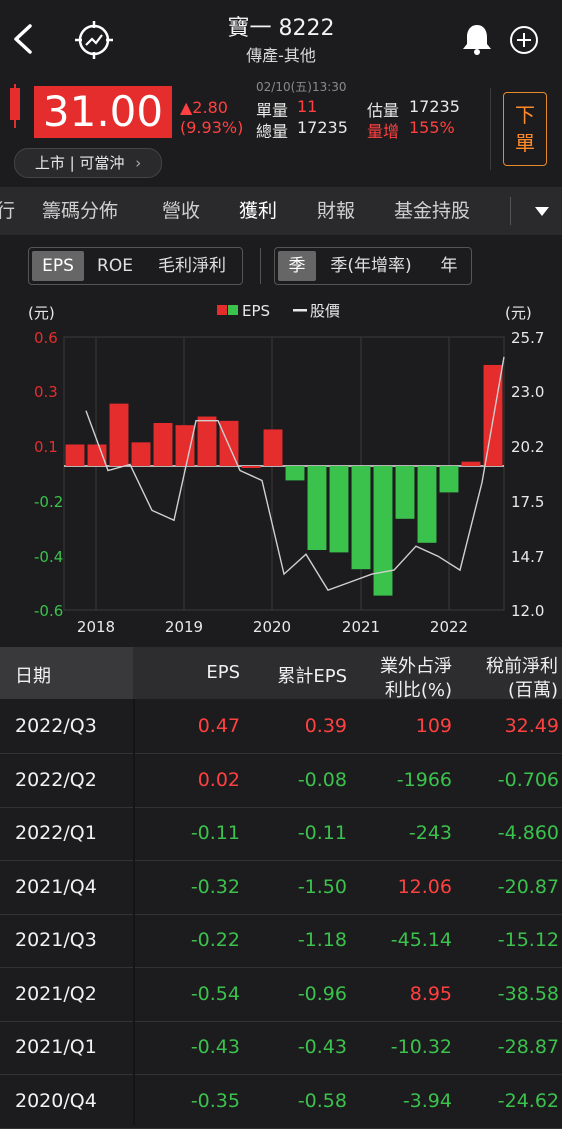 The width and height of the screenshot is (562, 1129). What do you see at coordinates (56, 886) in the screenshot?
I see `cell-date: 2021/Q4` at bounding box center [56, 886].